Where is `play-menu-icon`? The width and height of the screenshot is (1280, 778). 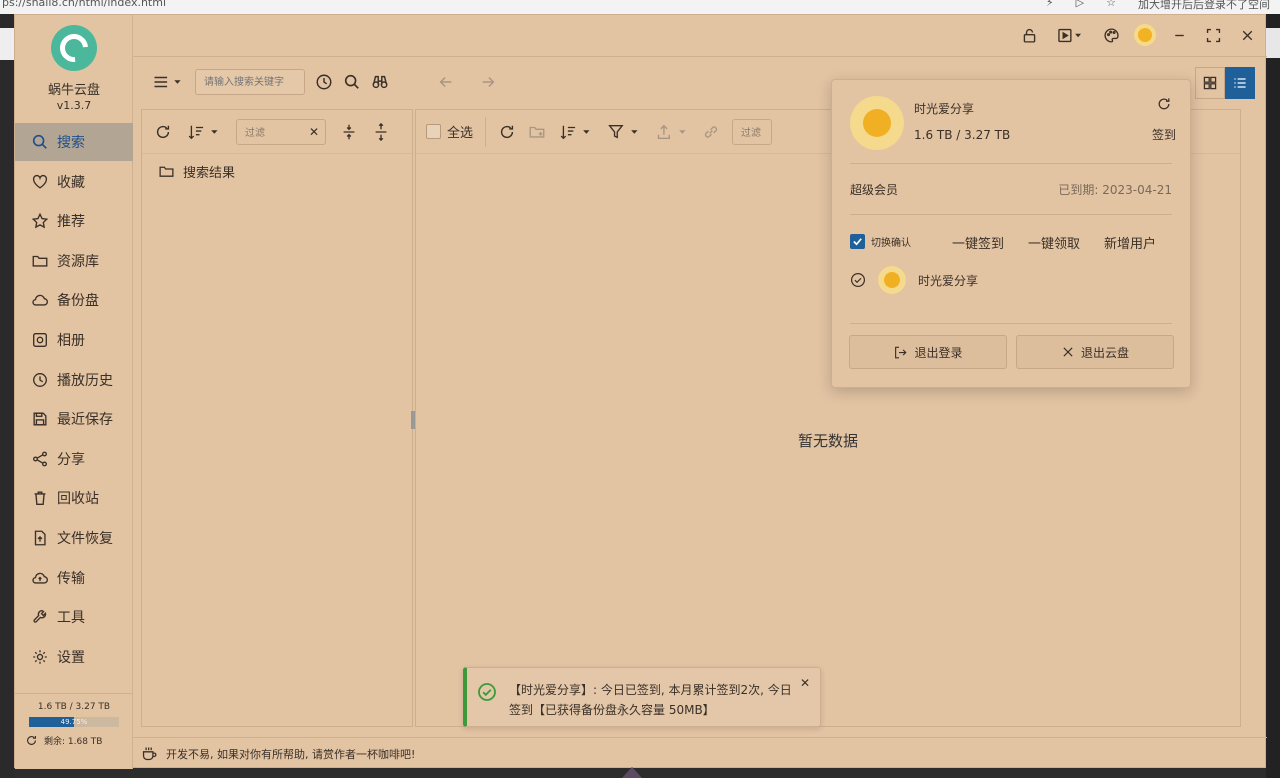
play-menu-icon is located at coordinates (1070, 35).